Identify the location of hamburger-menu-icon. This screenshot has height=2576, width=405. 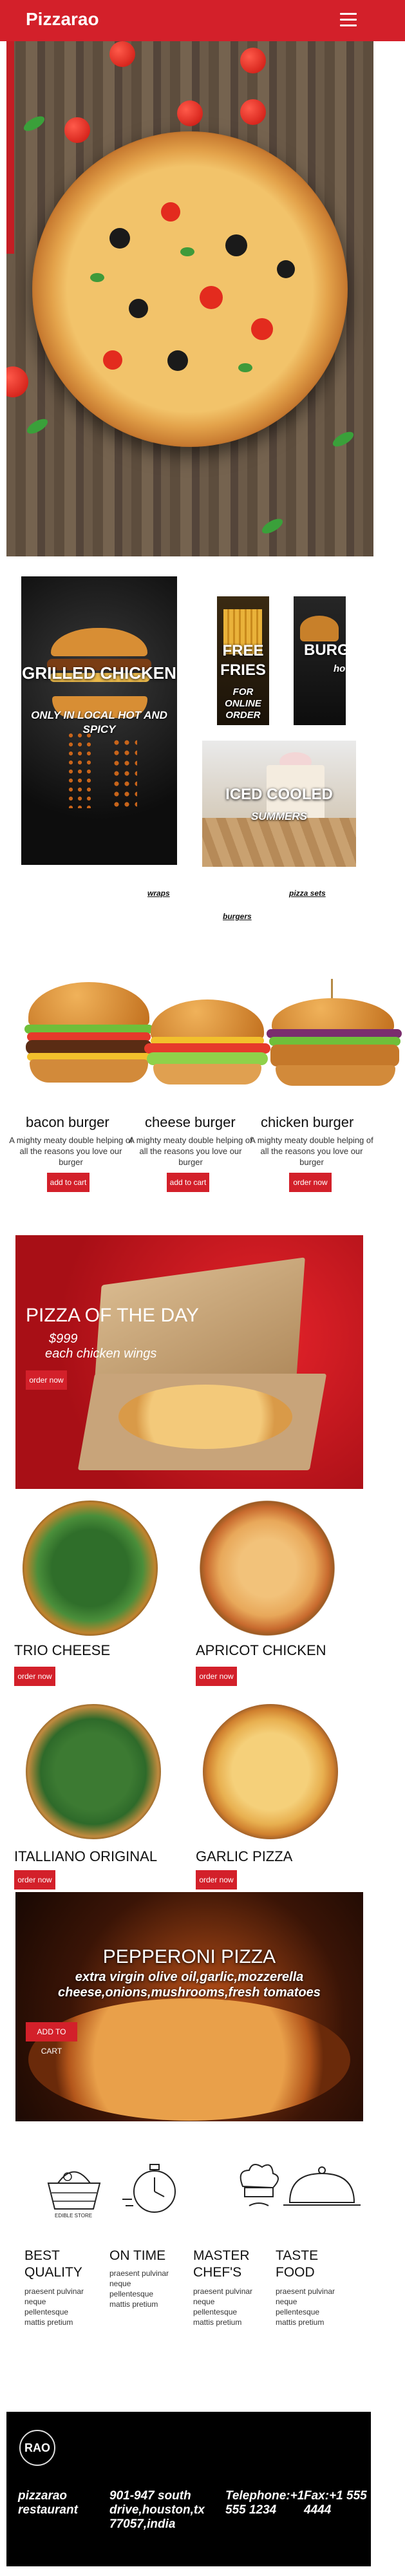
(349, 20).